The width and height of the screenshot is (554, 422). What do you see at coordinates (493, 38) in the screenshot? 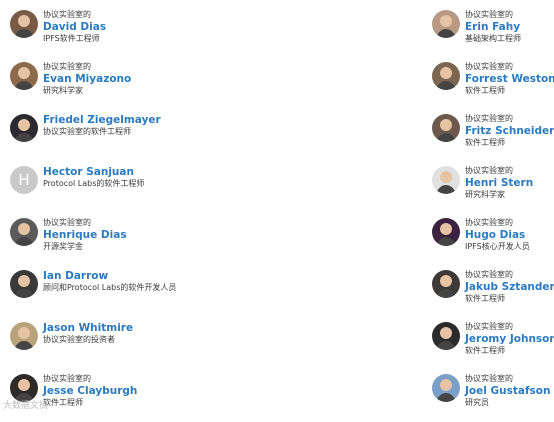
I see `member-role: 基础架构工程师` at bounding box center [493, 38].